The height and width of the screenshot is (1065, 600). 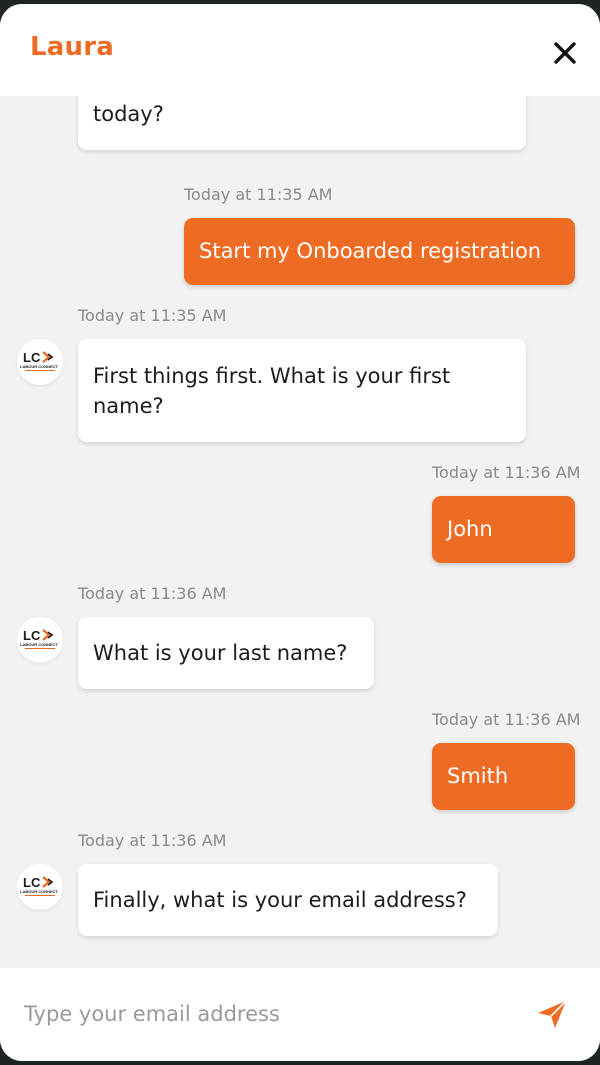 I want to click on bot-message: Finally, what is your email address?, so click(x=288, y=900).